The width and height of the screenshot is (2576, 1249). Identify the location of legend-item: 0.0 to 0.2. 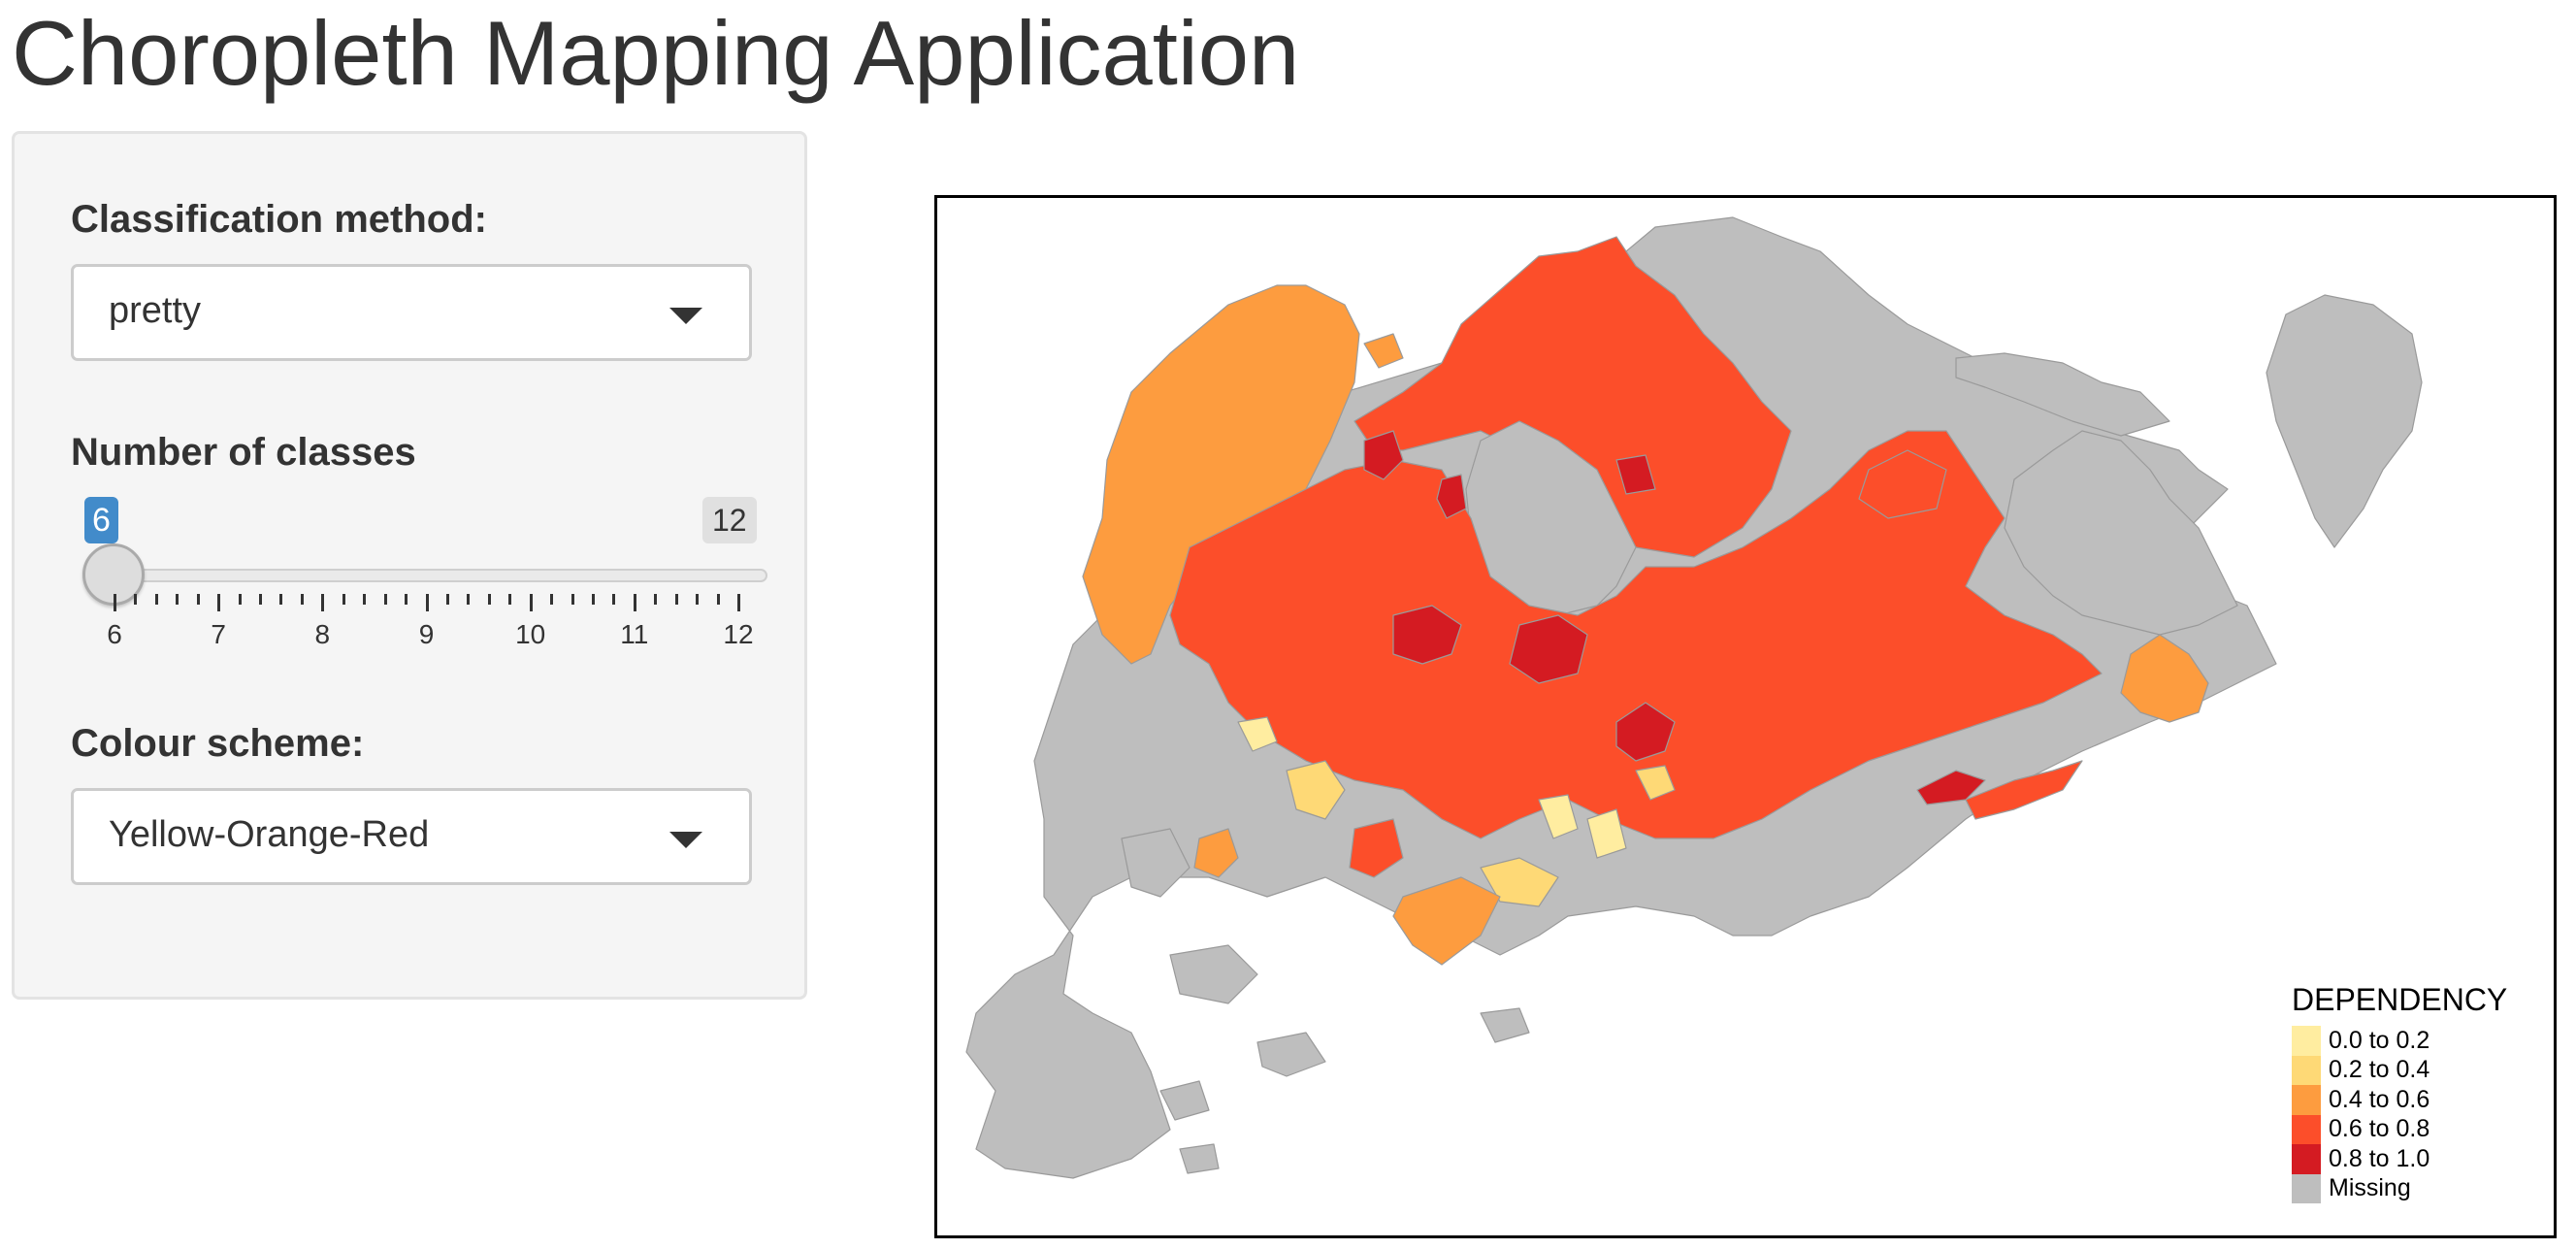
(2400, 1041).